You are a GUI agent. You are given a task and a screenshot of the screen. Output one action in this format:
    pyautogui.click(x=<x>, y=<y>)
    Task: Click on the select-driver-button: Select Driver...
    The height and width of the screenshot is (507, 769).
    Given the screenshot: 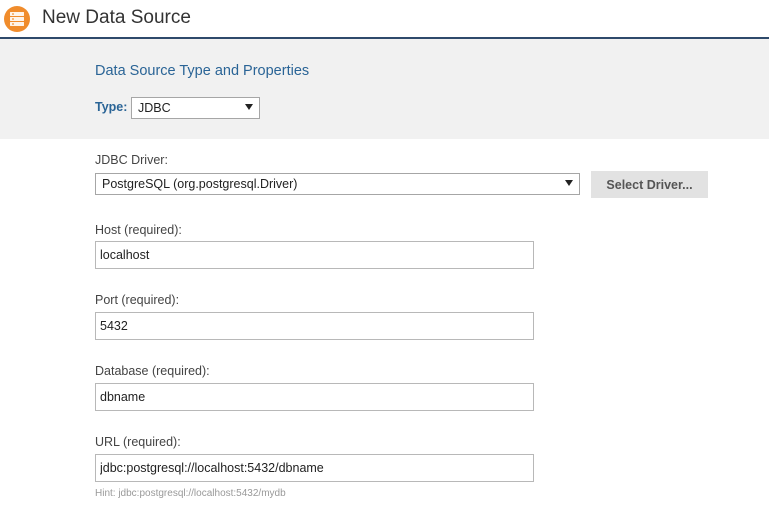 What is the action you would take?
    pyautogui.click(x=649, y=184)
    